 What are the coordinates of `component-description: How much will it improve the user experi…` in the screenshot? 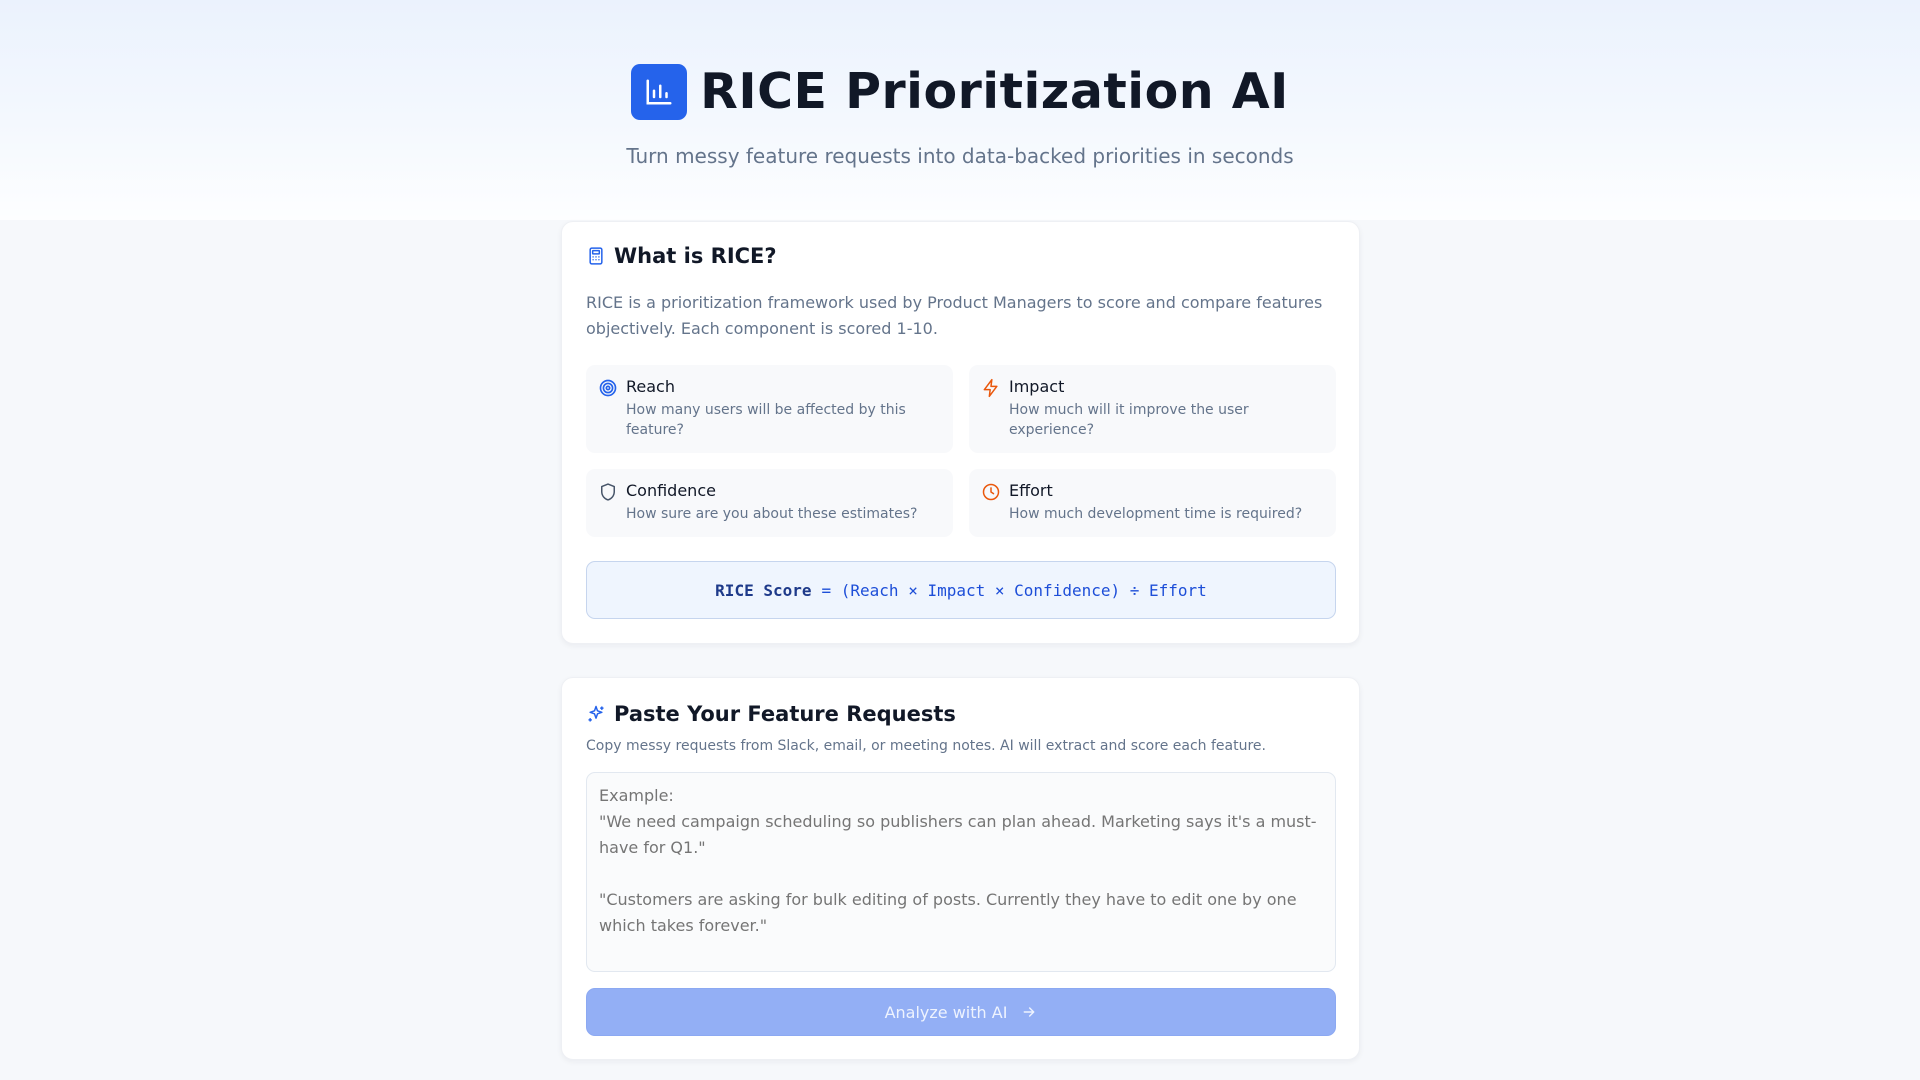 It's located at (1129, 420).